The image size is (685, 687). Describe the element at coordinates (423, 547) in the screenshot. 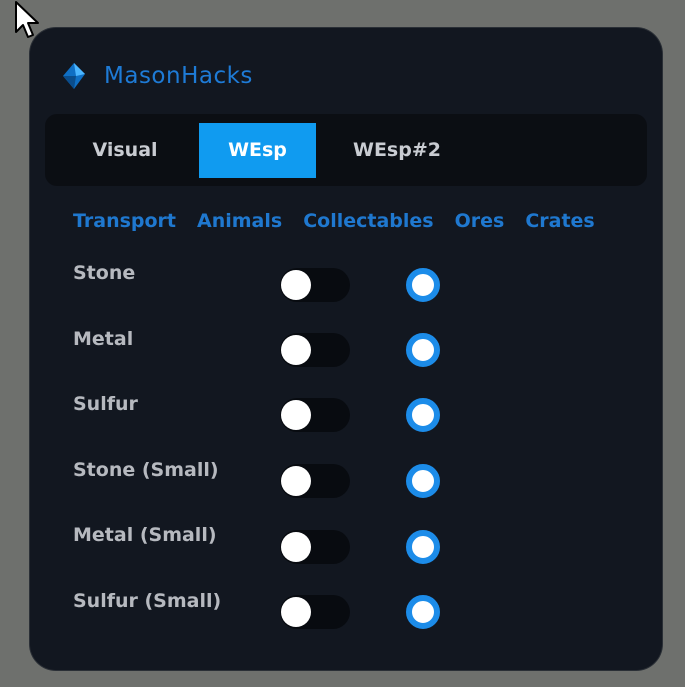

I see `radio-metal-small` at that location.